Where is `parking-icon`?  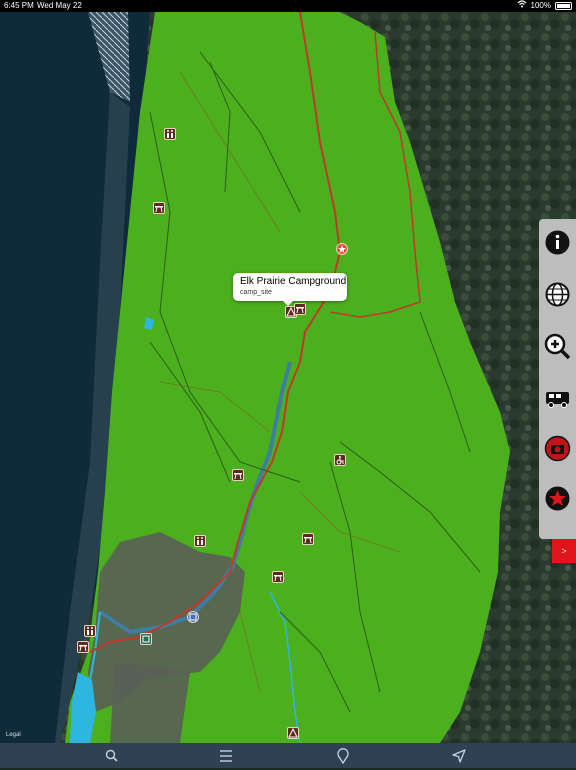 parking-icon is located at coordinates (146, 639).